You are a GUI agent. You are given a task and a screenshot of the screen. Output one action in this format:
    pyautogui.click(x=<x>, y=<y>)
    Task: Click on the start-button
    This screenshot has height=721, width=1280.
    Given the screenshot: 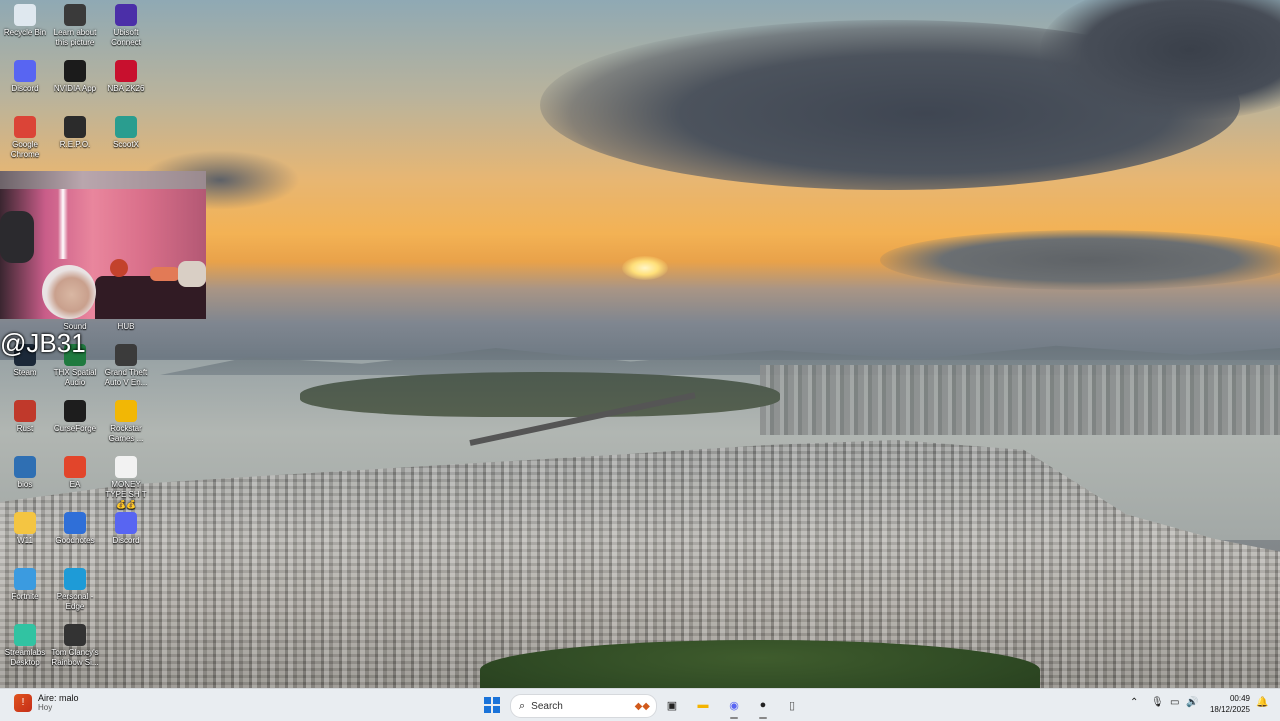 What is the action you would take?
    pyautogui.click(x=492, y=705)
    